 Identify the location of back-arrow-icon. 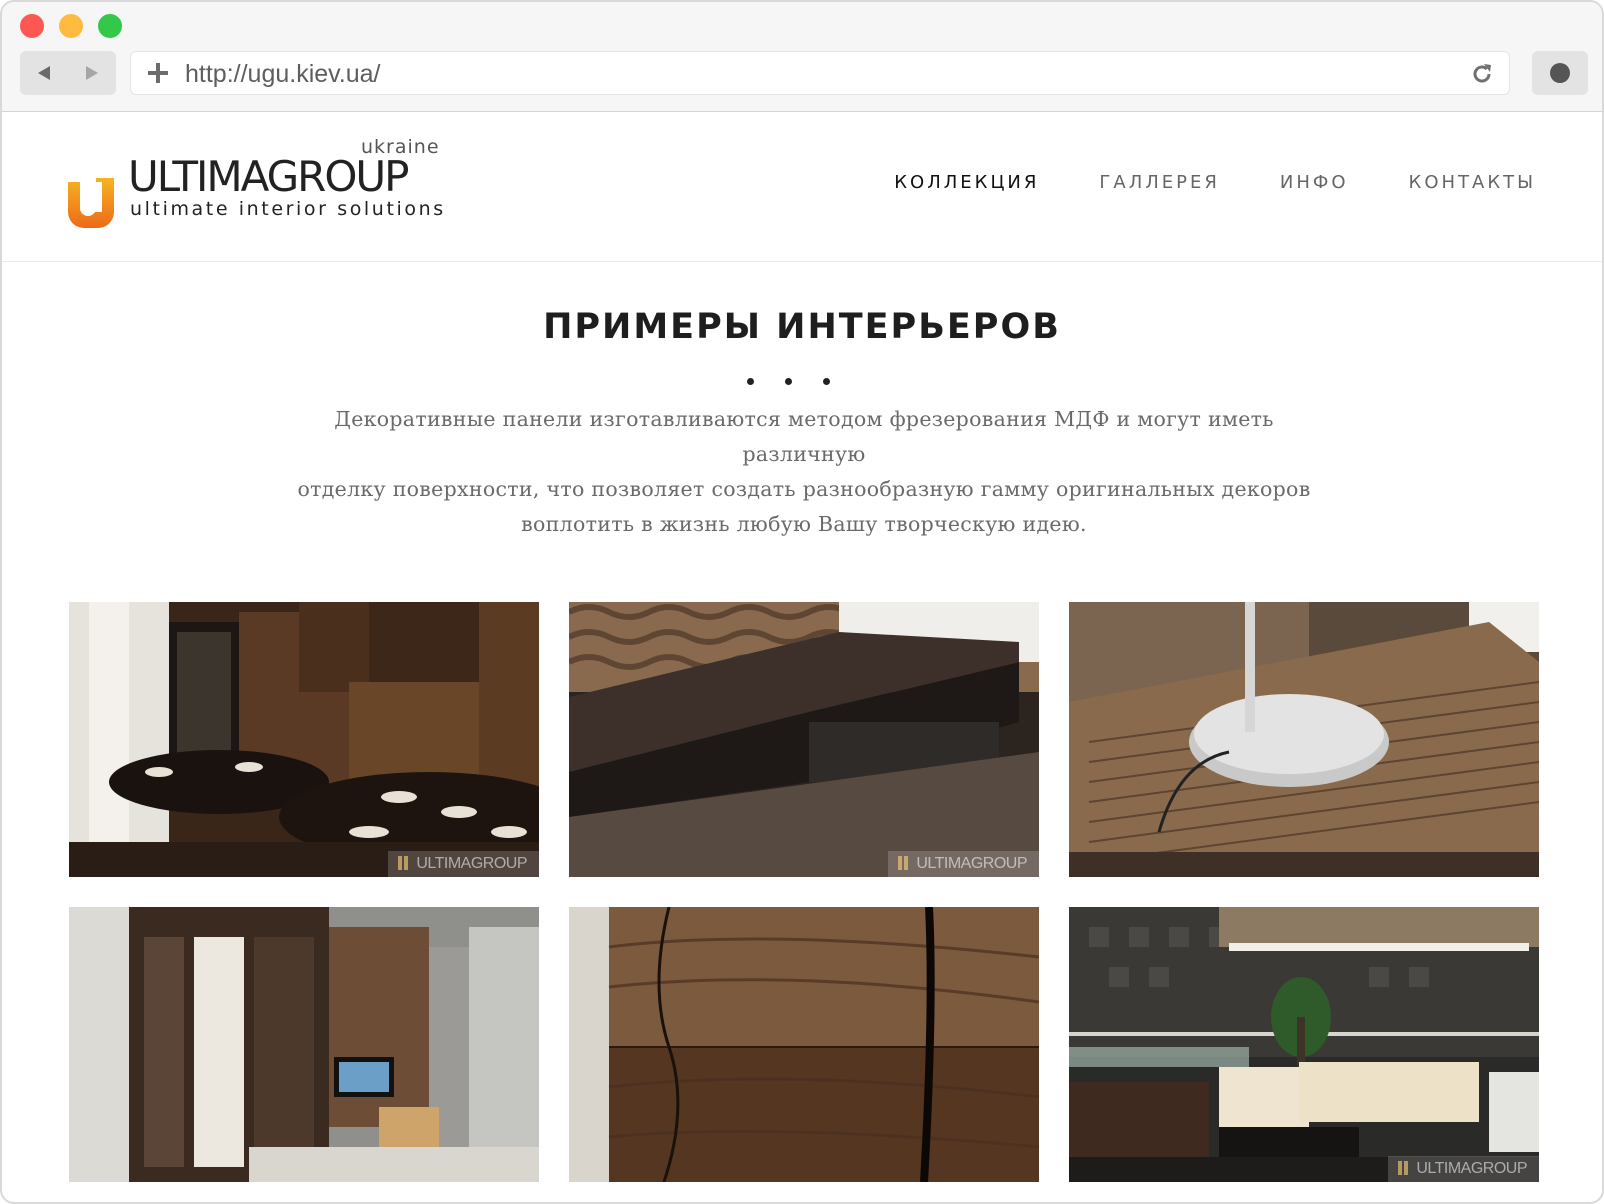
(44, 73).